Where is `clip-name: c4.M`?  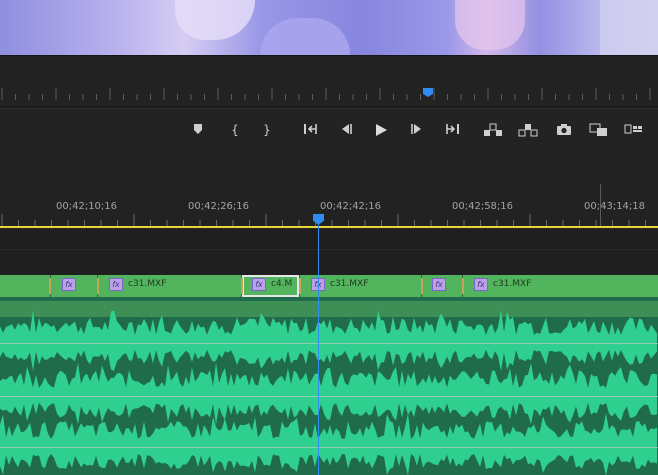
clip-name: c4.M is located at coordinates (282, 284).